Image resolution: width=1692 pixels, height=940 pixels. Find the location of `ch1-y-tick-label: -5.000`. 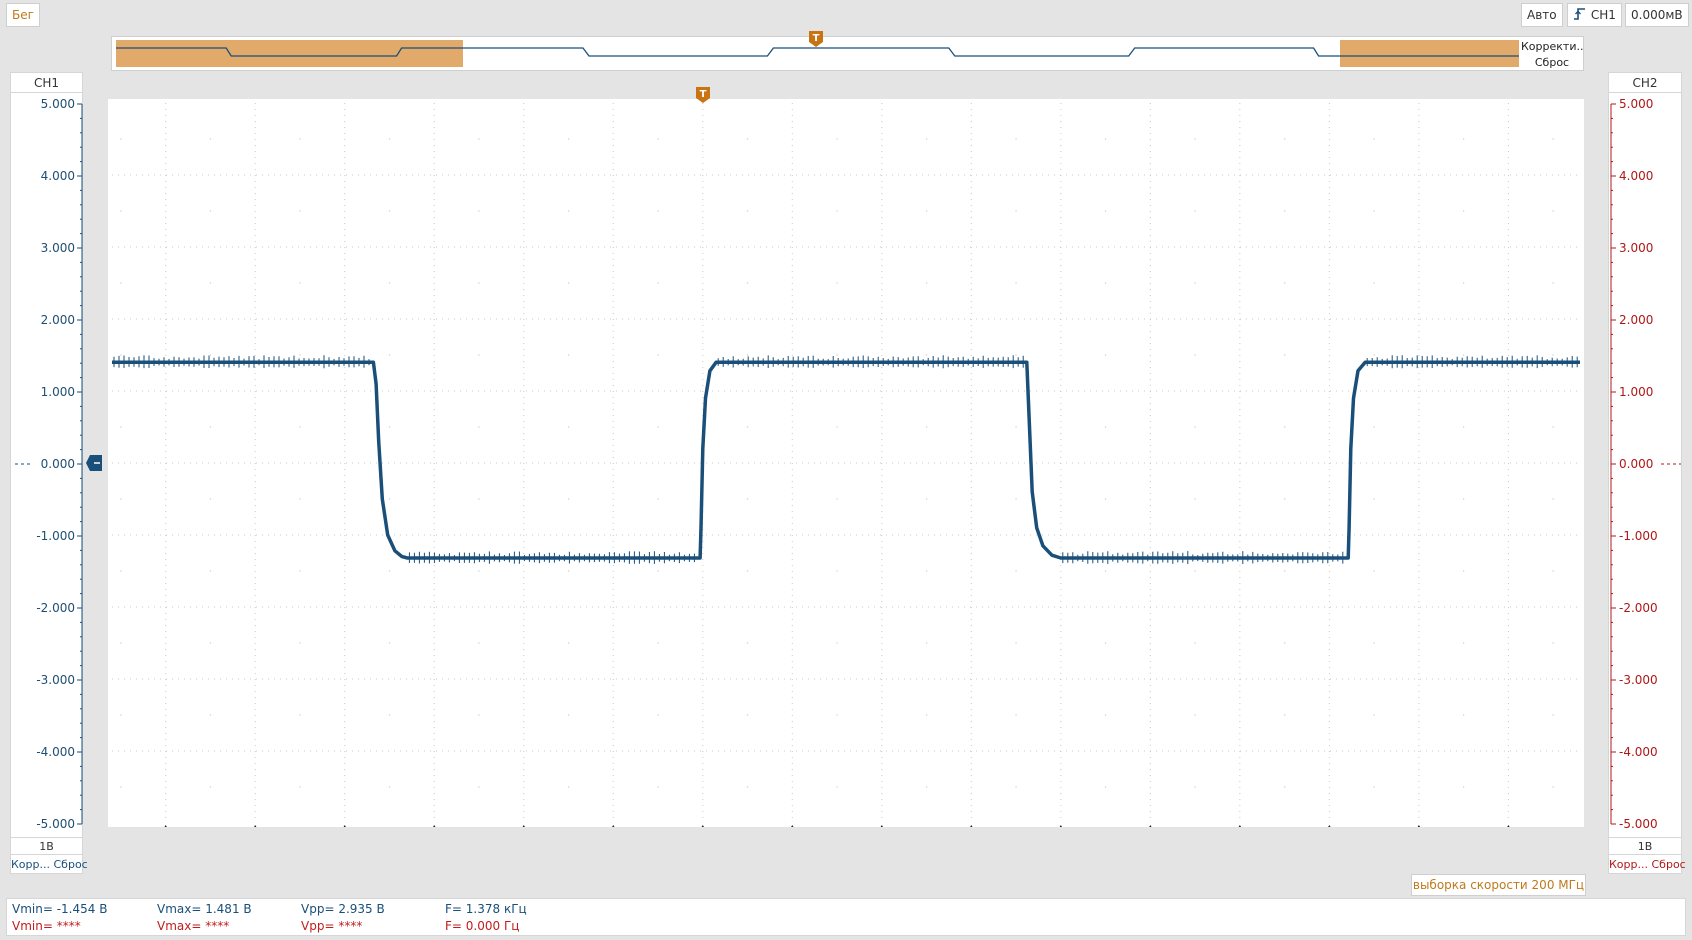

ch1-y-tick-label: -5.000 is located at coordinates (55, 824).